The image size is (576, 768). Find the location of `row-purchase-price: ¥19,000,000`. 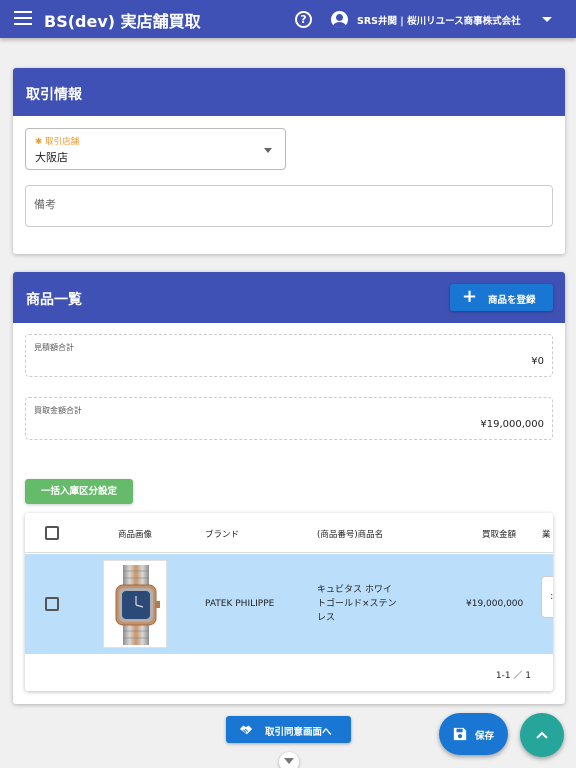

row-purchase-price: ¥19,000,000 is located at coordinates (495, 604).